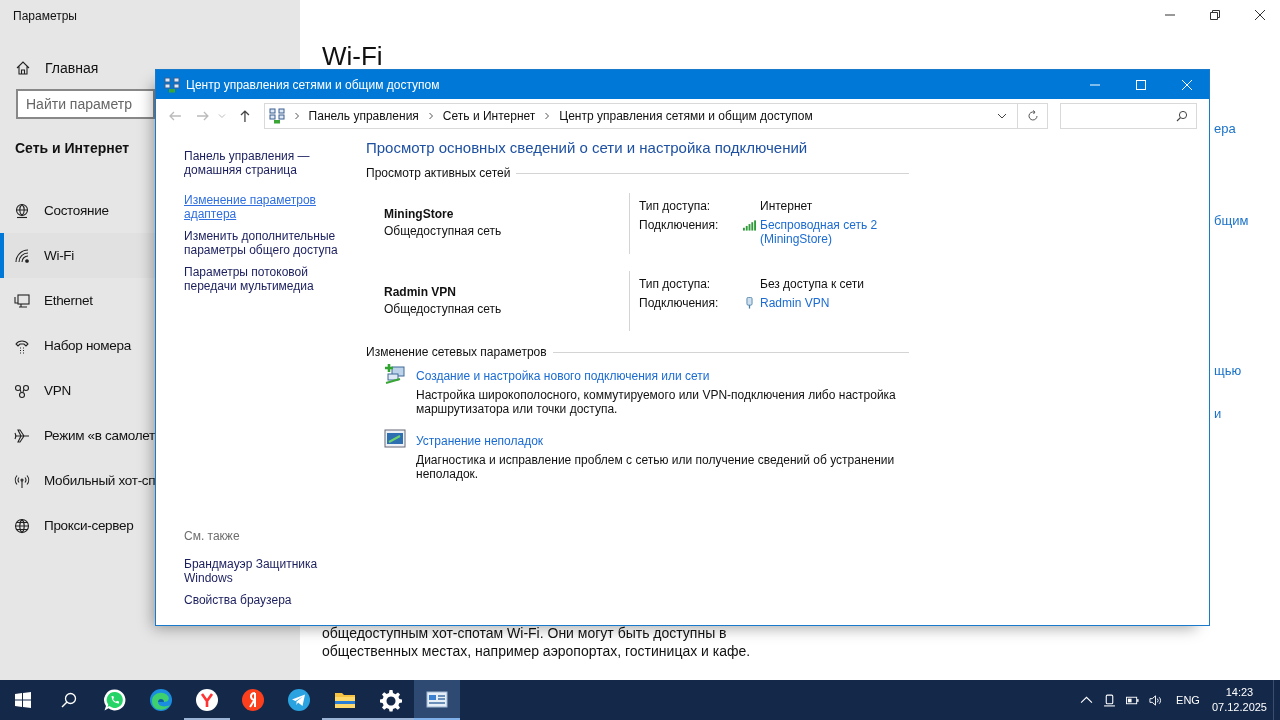 This screenshot has height=720, width=1280. What do you see at coordinates (45, 16) in the screenshot?
I see `window-title: Параметры` at bounding box center [45, 16].